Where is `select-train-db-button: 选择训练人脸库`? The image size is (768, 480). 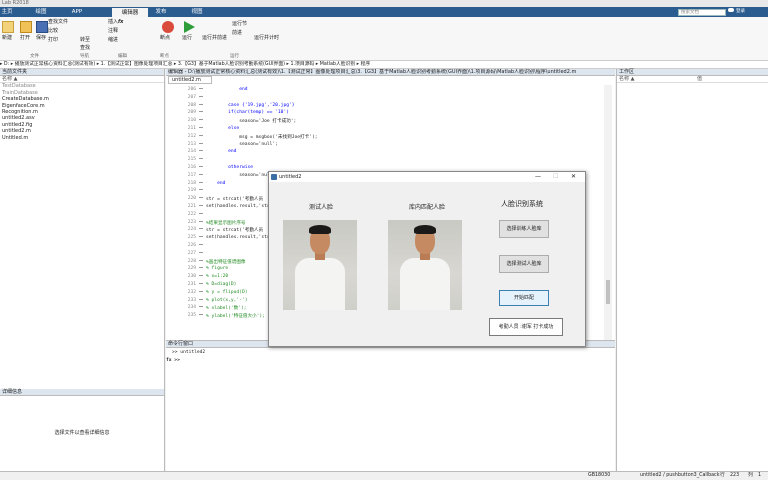 select-train-db-button: 选择训练人脸库 is located at coordinates (524, 229).